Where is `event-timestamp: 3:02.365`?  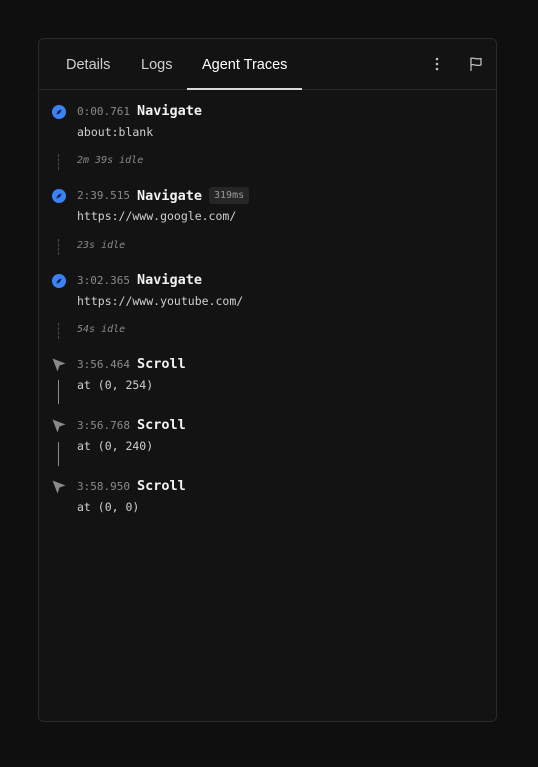 event-timestamp: 3:02.365 is located at coordinates (103, 280).